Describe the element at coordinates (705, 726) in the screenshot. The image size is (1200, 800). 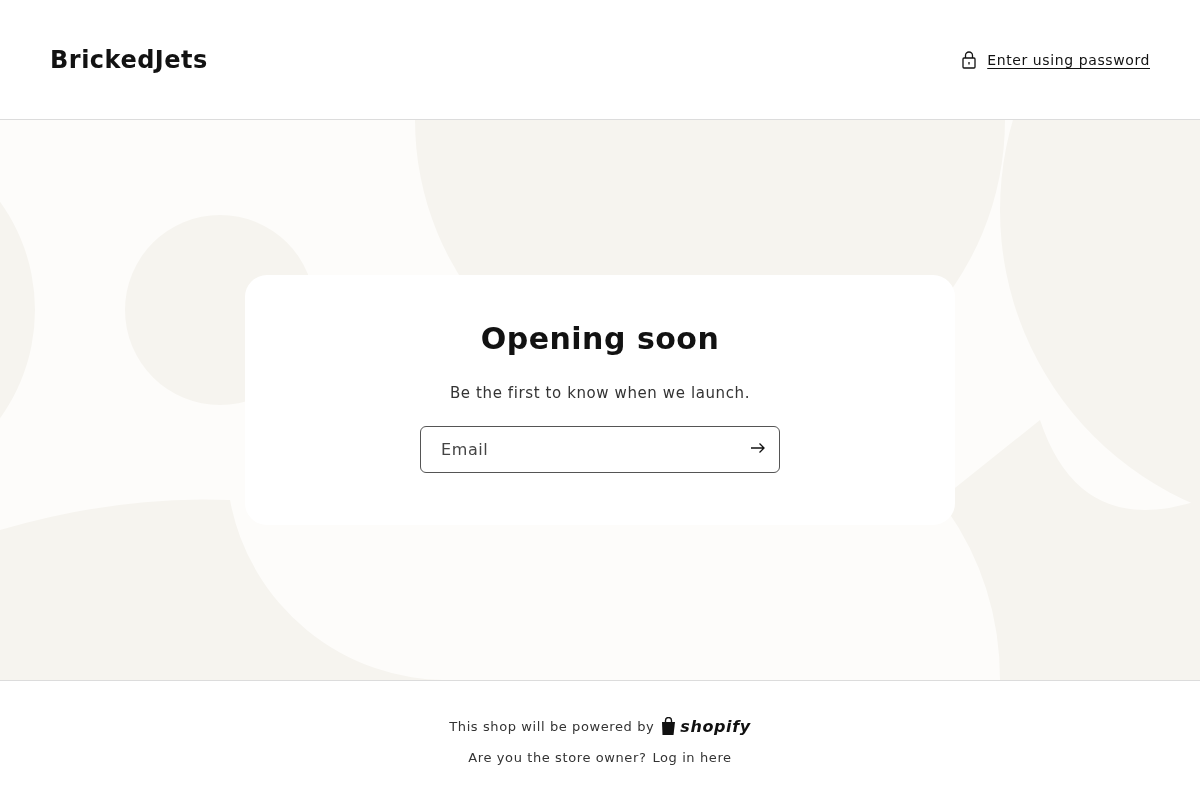
I see `shopify-link: shopify` at that location.